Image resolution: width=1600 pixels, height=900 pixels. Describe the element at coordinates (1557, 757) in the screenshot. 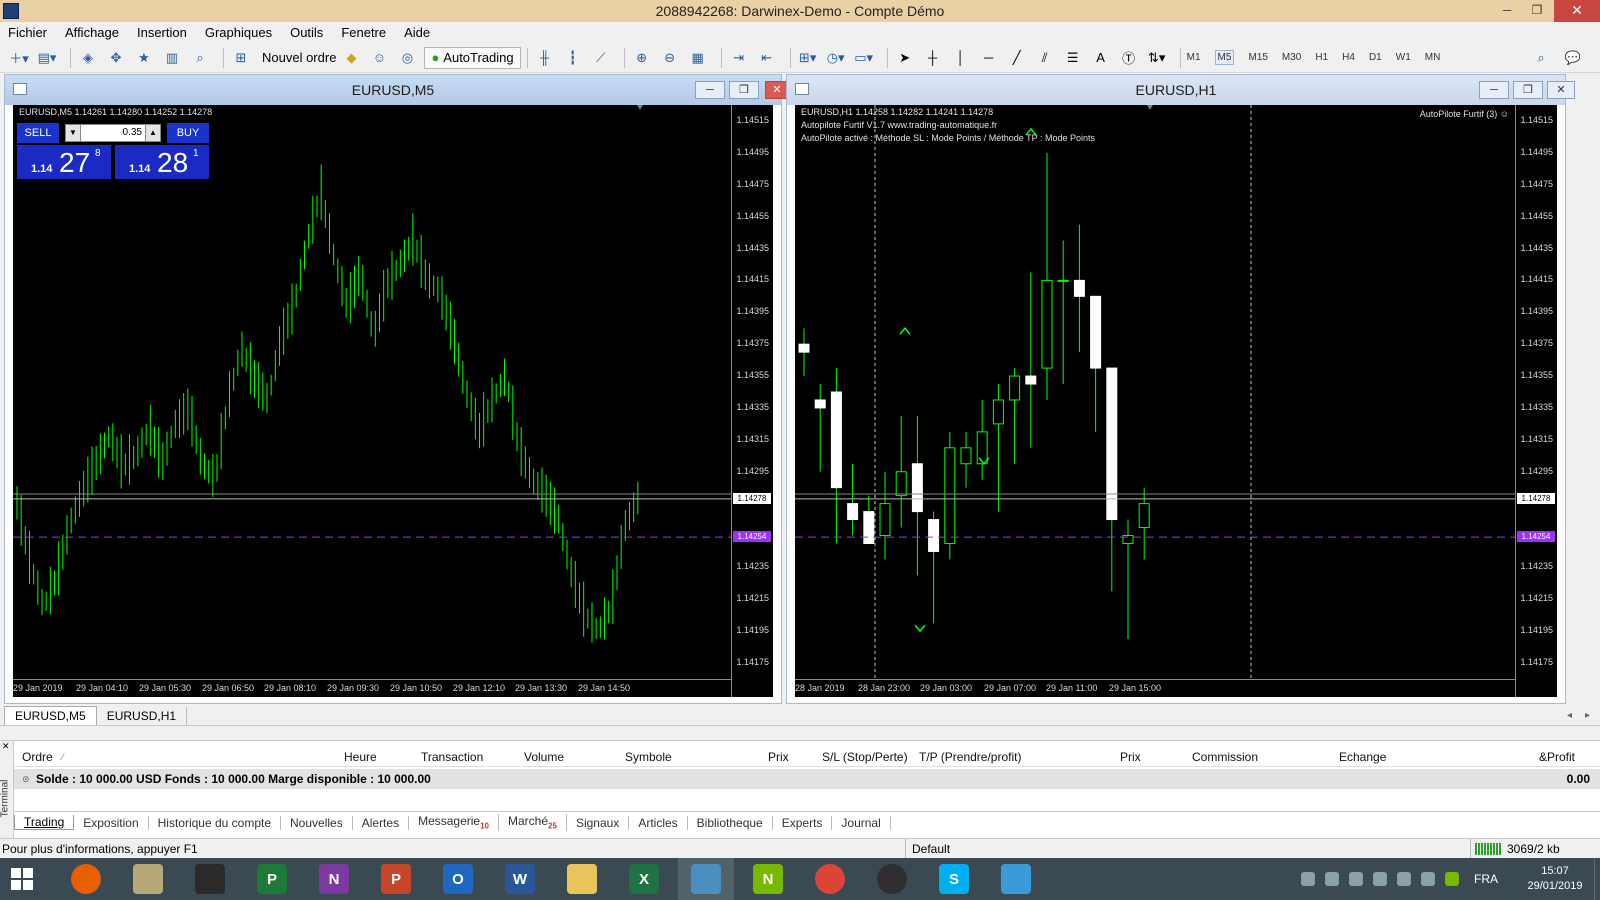

I see `col-profit: &Profit` at that location.